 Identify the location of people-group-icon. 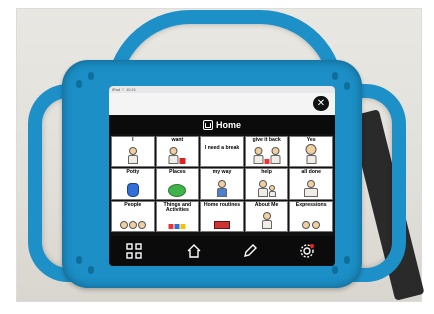
(132, 225).